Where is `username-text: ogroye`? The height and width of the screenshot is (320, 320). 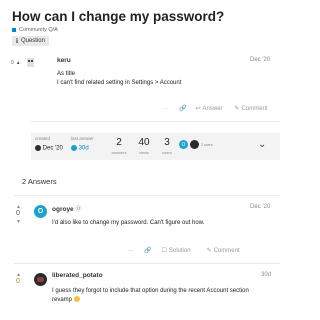 username-text: ogroye is located at coordinates (63, 209).